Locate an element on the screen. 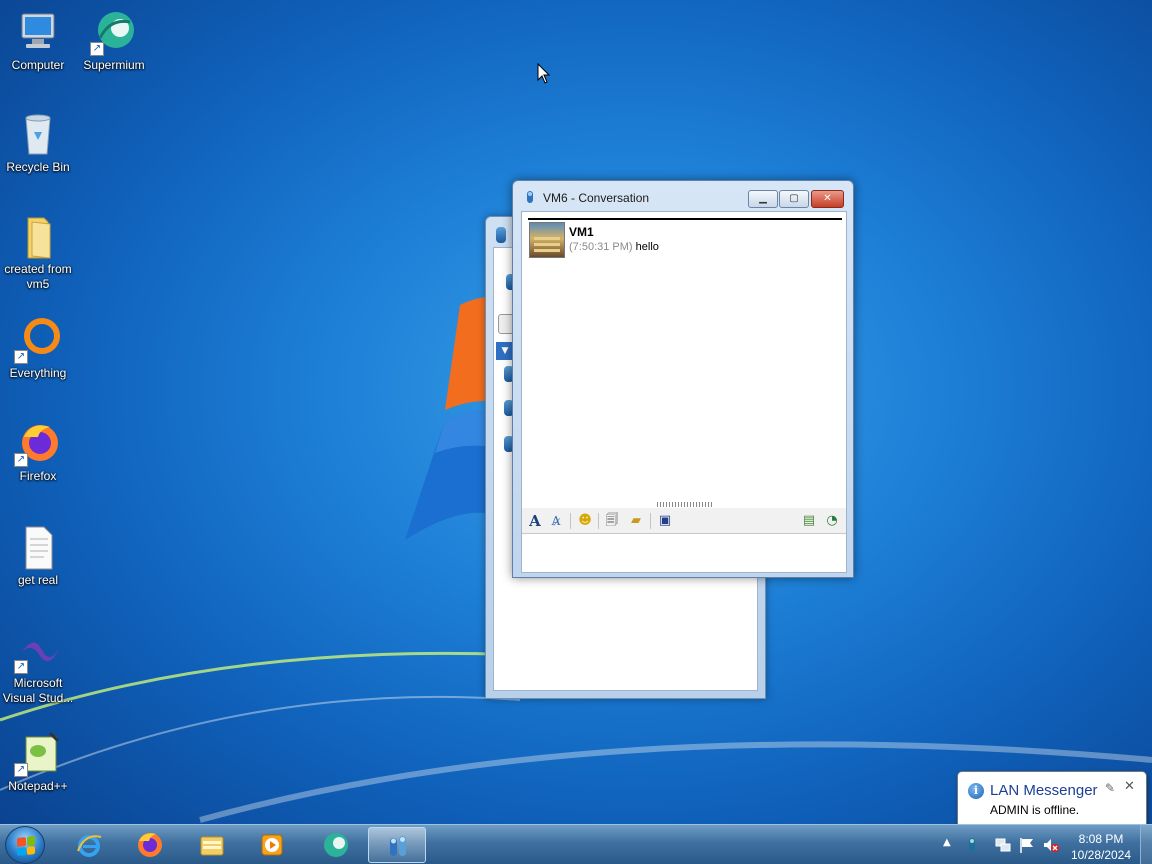 This screenshot has height=864, width=1152. smiley-icon: ☻ is located at coordinates (585, 521).